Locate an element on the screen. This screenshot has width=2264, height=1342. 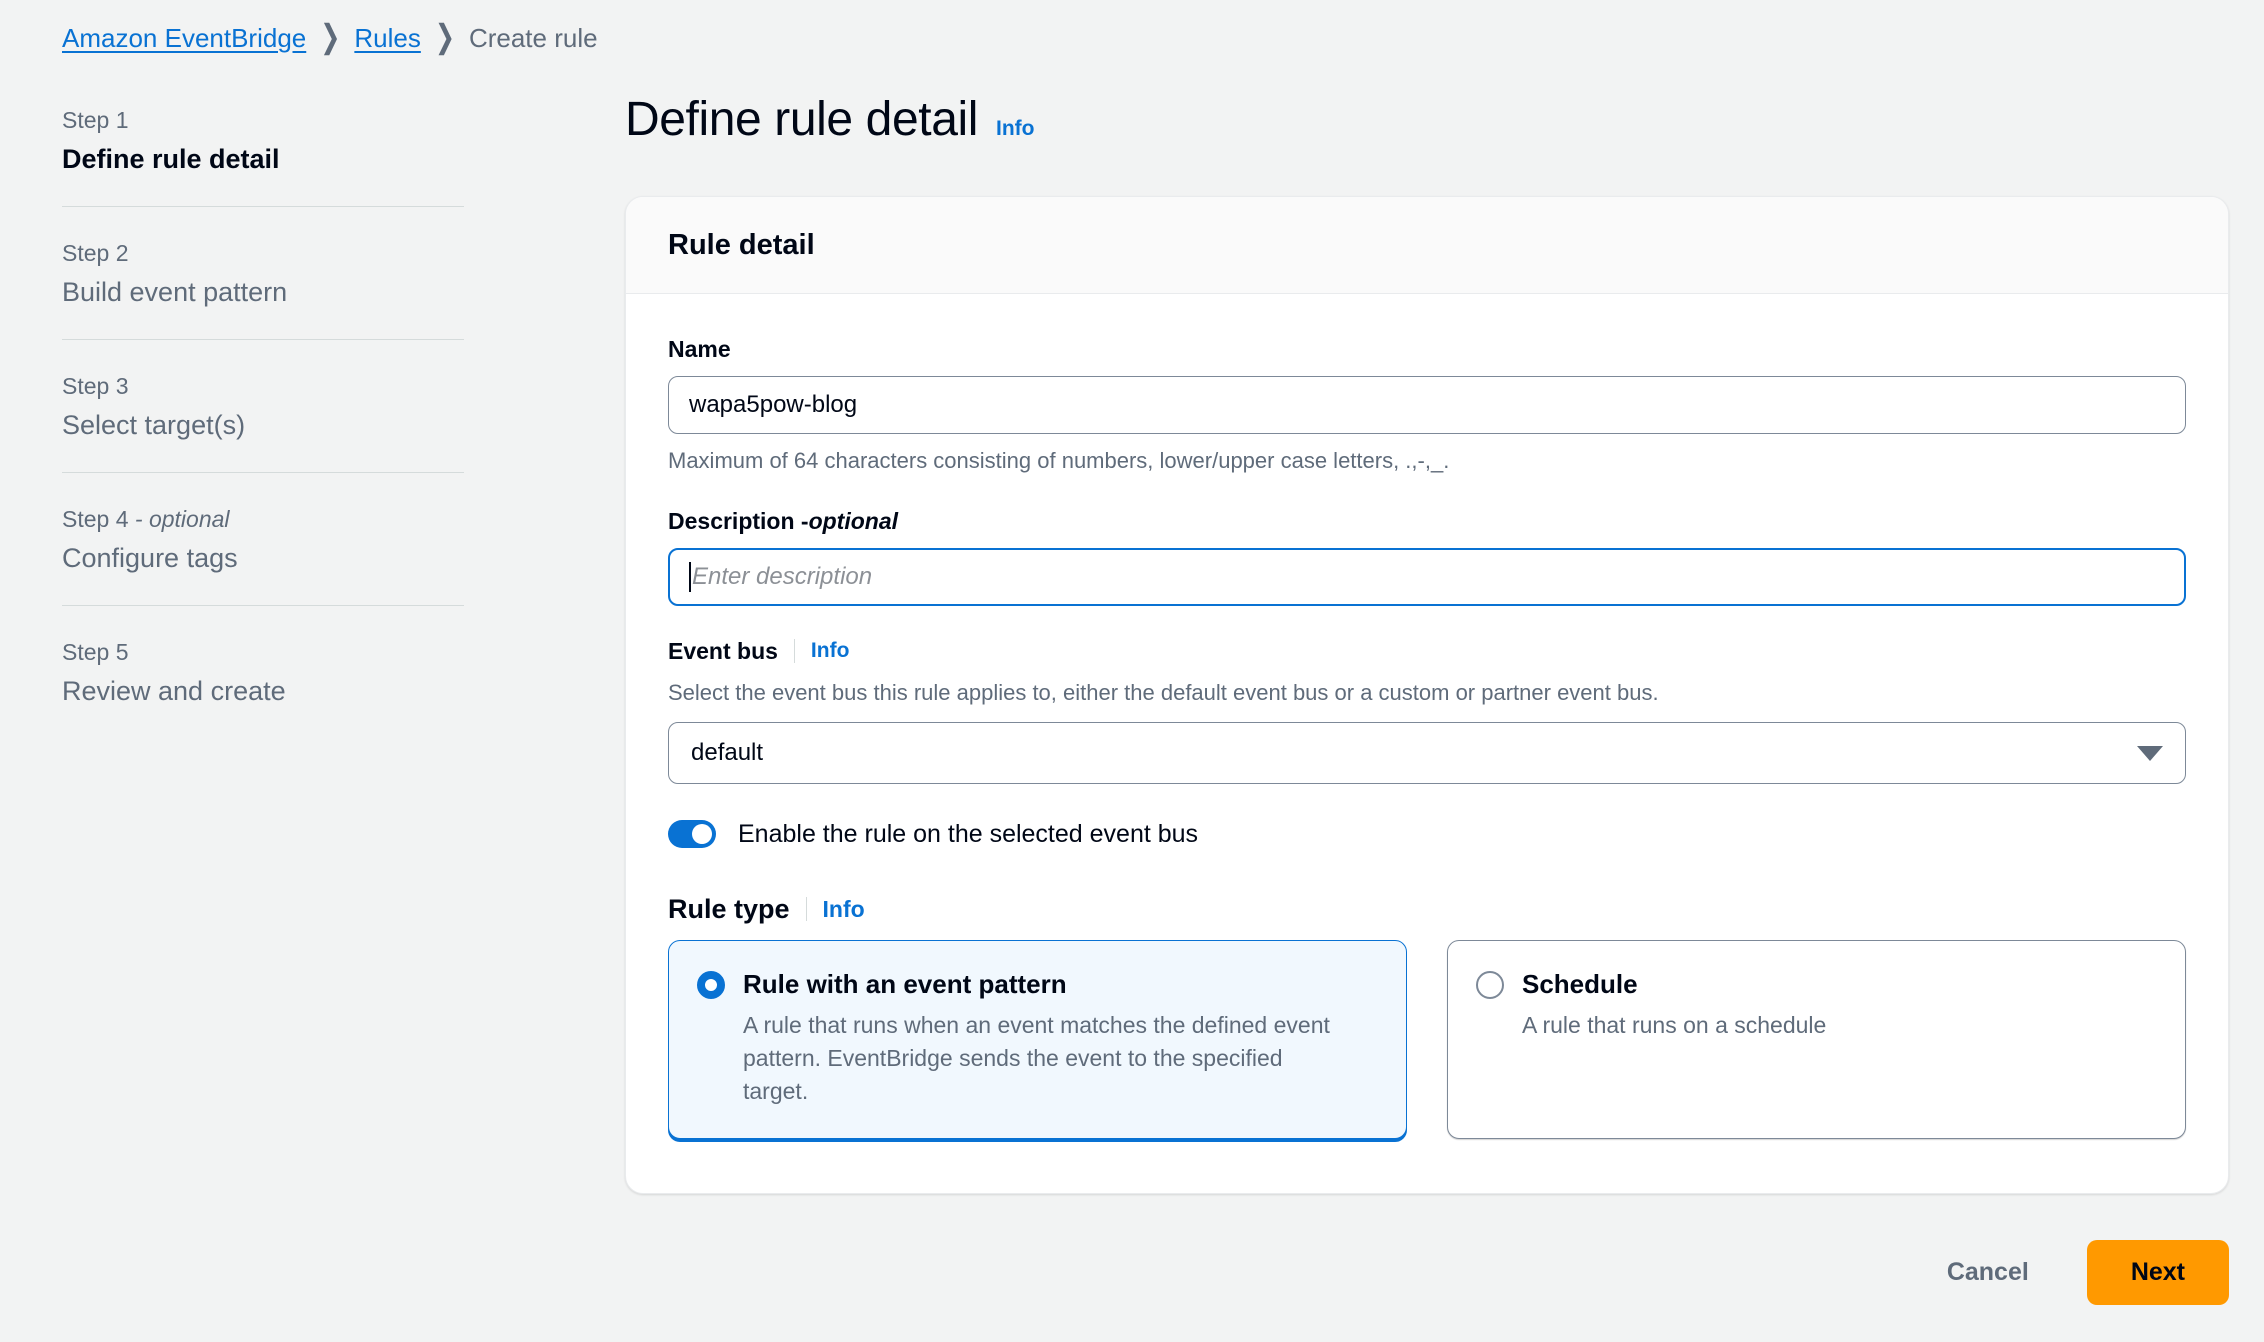
tile-header: Rule with an event pattern is located at coordinates (1037, 984).